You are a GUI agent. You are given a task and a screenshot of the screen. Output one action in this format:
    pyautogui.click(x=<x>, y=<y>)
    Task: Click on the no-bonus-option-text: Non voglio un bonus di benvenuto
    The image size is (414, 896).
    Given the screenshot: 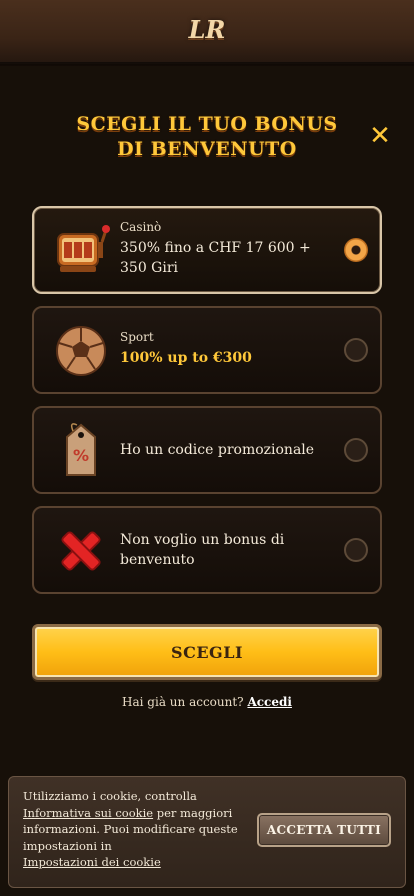 What is the action you would take?
    pyautogui.click(x=225, y=550)
    